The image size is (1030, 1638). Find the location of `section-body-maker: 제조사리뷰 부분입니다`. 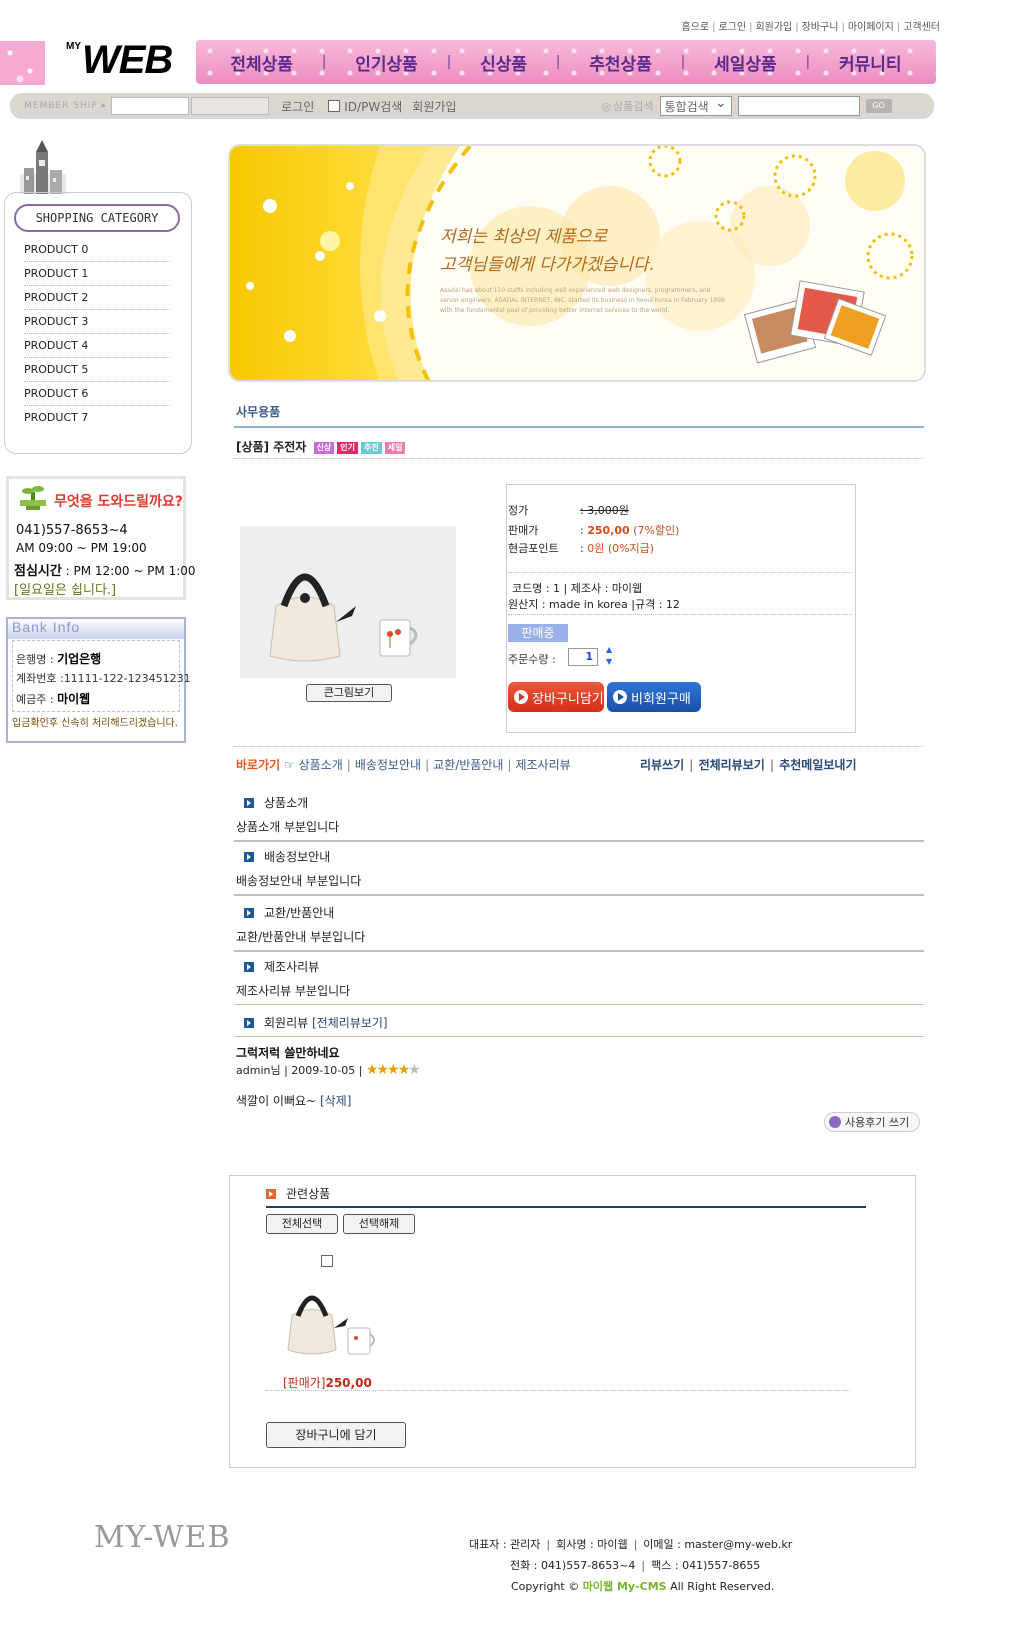

section-body-maker: 제조사리뷰 부분입니다 is located at coordinates (293, 991).